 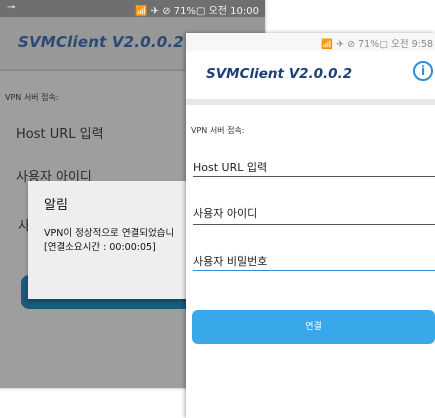 I want to click on user-id-input: 사용자 아이디, so click(x=314, y=215).